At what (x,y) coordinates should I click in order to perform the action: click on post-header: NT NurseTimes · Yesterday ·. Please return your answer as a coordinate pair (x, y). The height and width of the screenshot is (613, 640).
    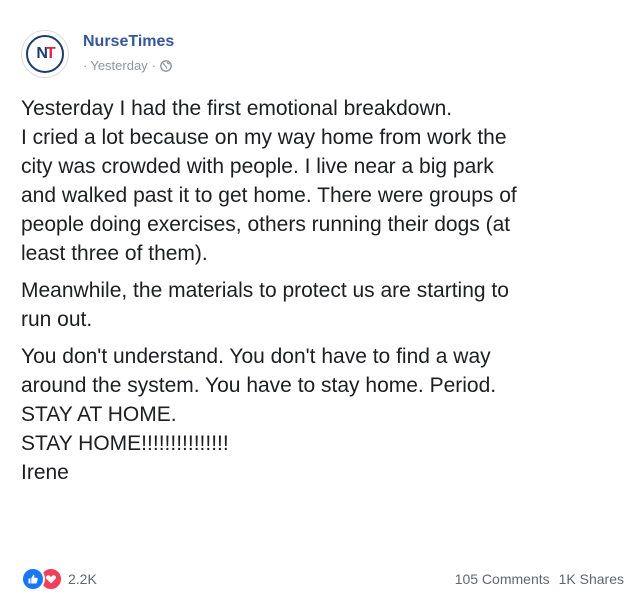
    Looking at the image, I should click on (97, 54).